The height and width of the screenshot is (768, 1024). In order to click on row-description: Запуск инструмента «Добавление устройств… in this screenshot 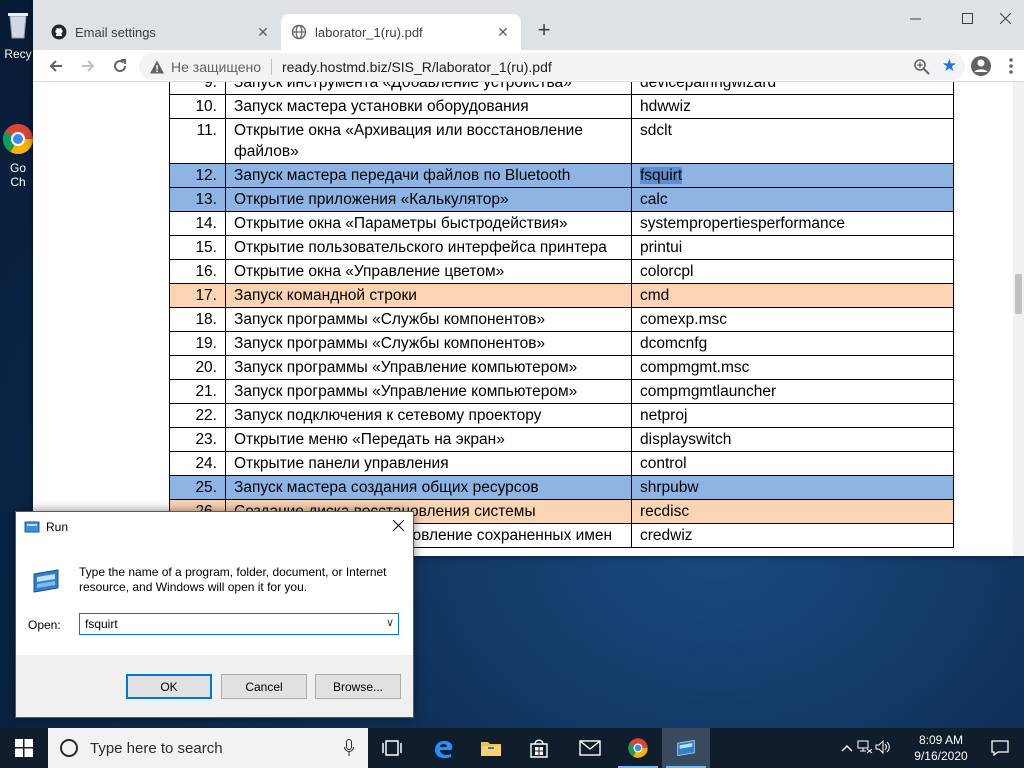, I will do `click(428, 88)`.